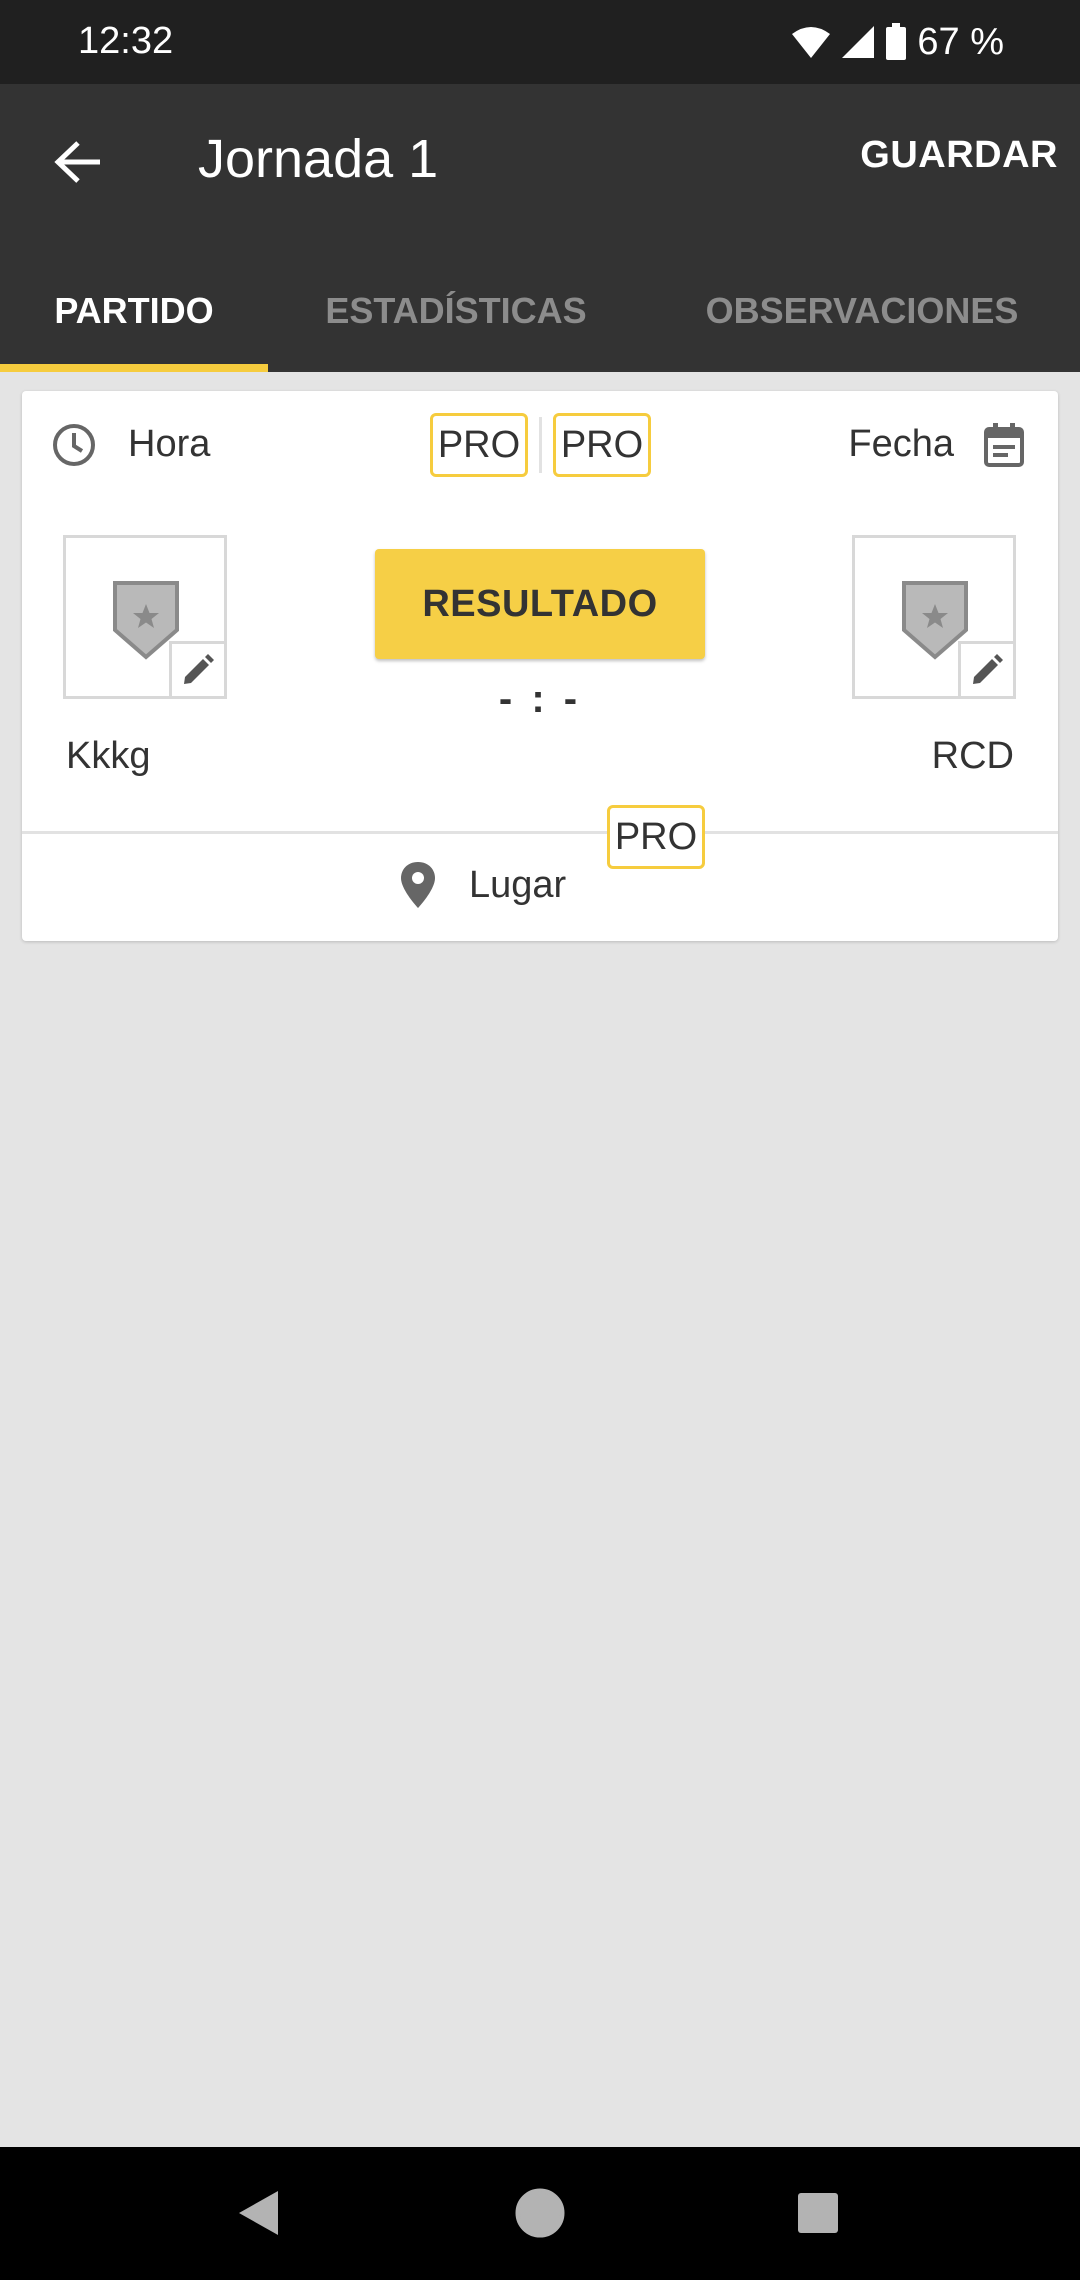 Image resolution: width=1080 pixels, height=2280 pixels. What do you see at coordinates (126, 41) in the screenshot?
I see `status-time: 12:32` at bounding box center [126, 41].